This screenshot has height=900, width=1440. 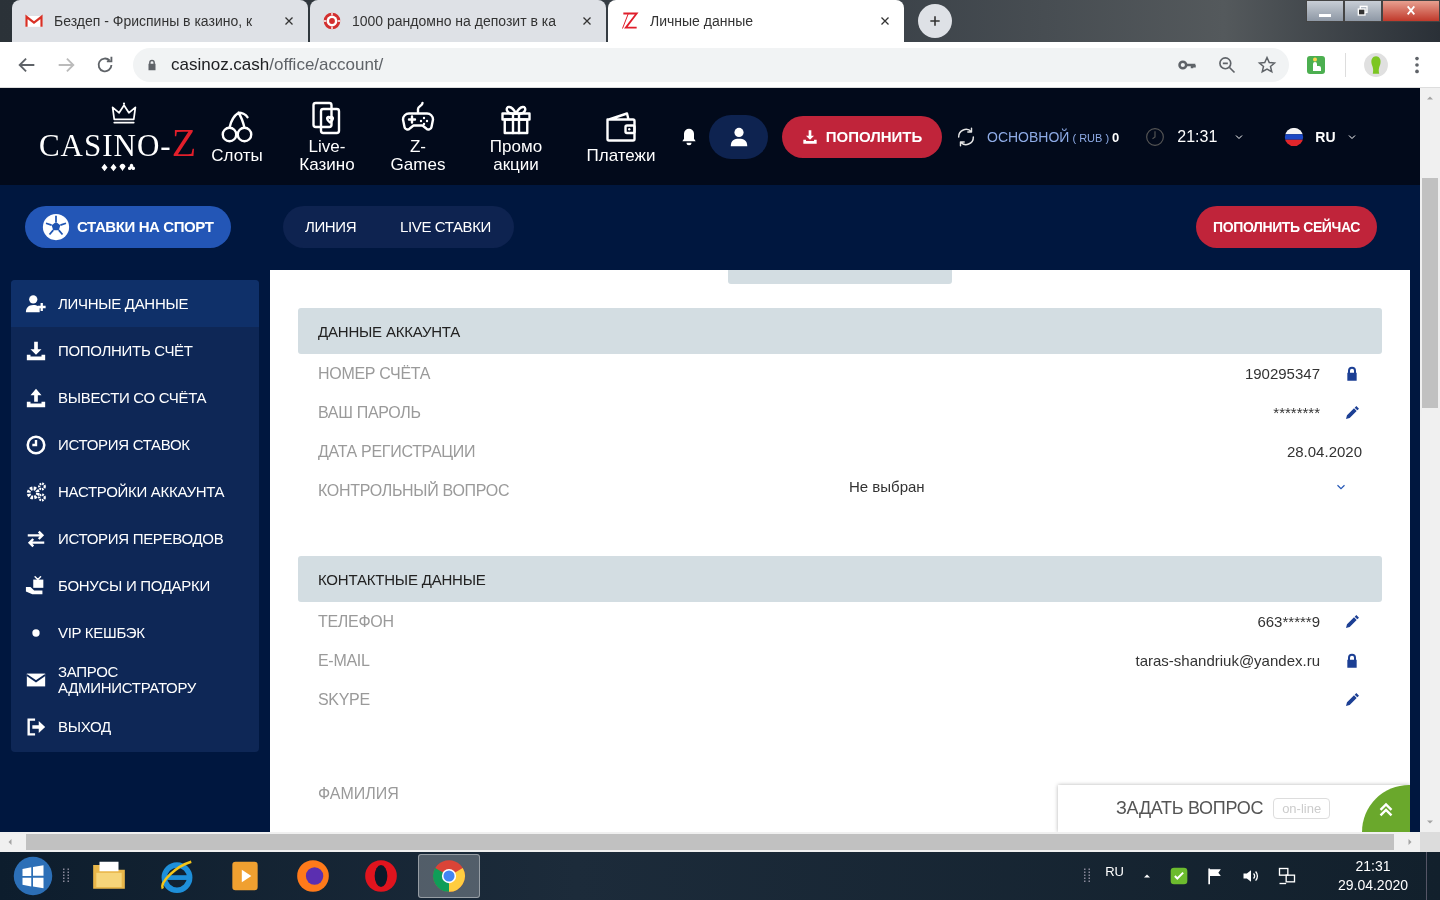 I want to click on sidebar-item: ВЫВЕСТИ СО СЧЁТА, so click(x=135, y=397).